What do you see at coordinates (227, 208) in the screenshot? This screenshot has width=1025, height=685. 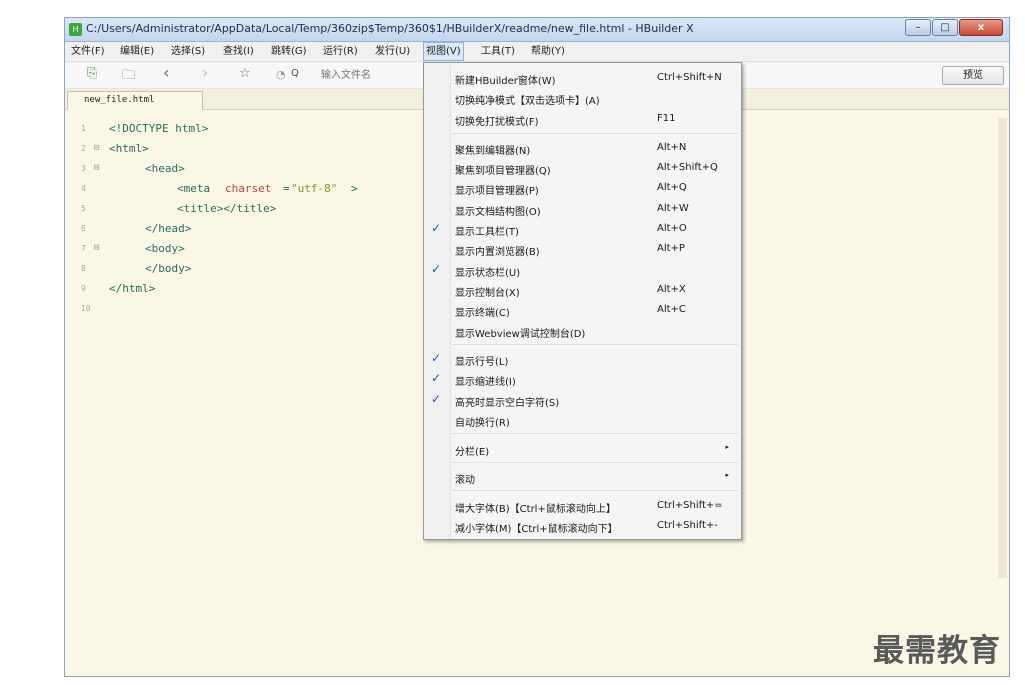 I see `code-text: <title></title>` at bounding box center [227, 208].